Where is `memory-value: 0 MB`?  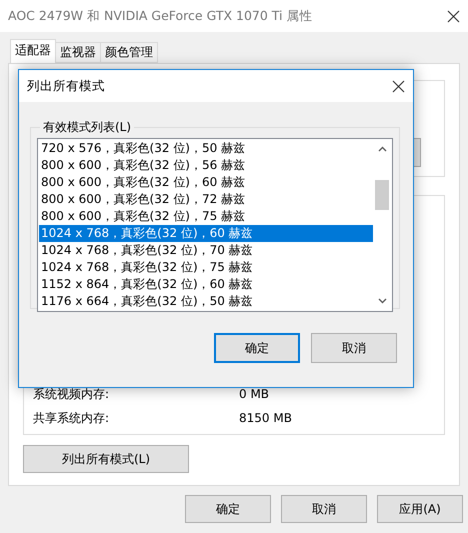 memory-value: 0 MB is located at coordinates (254, 394).